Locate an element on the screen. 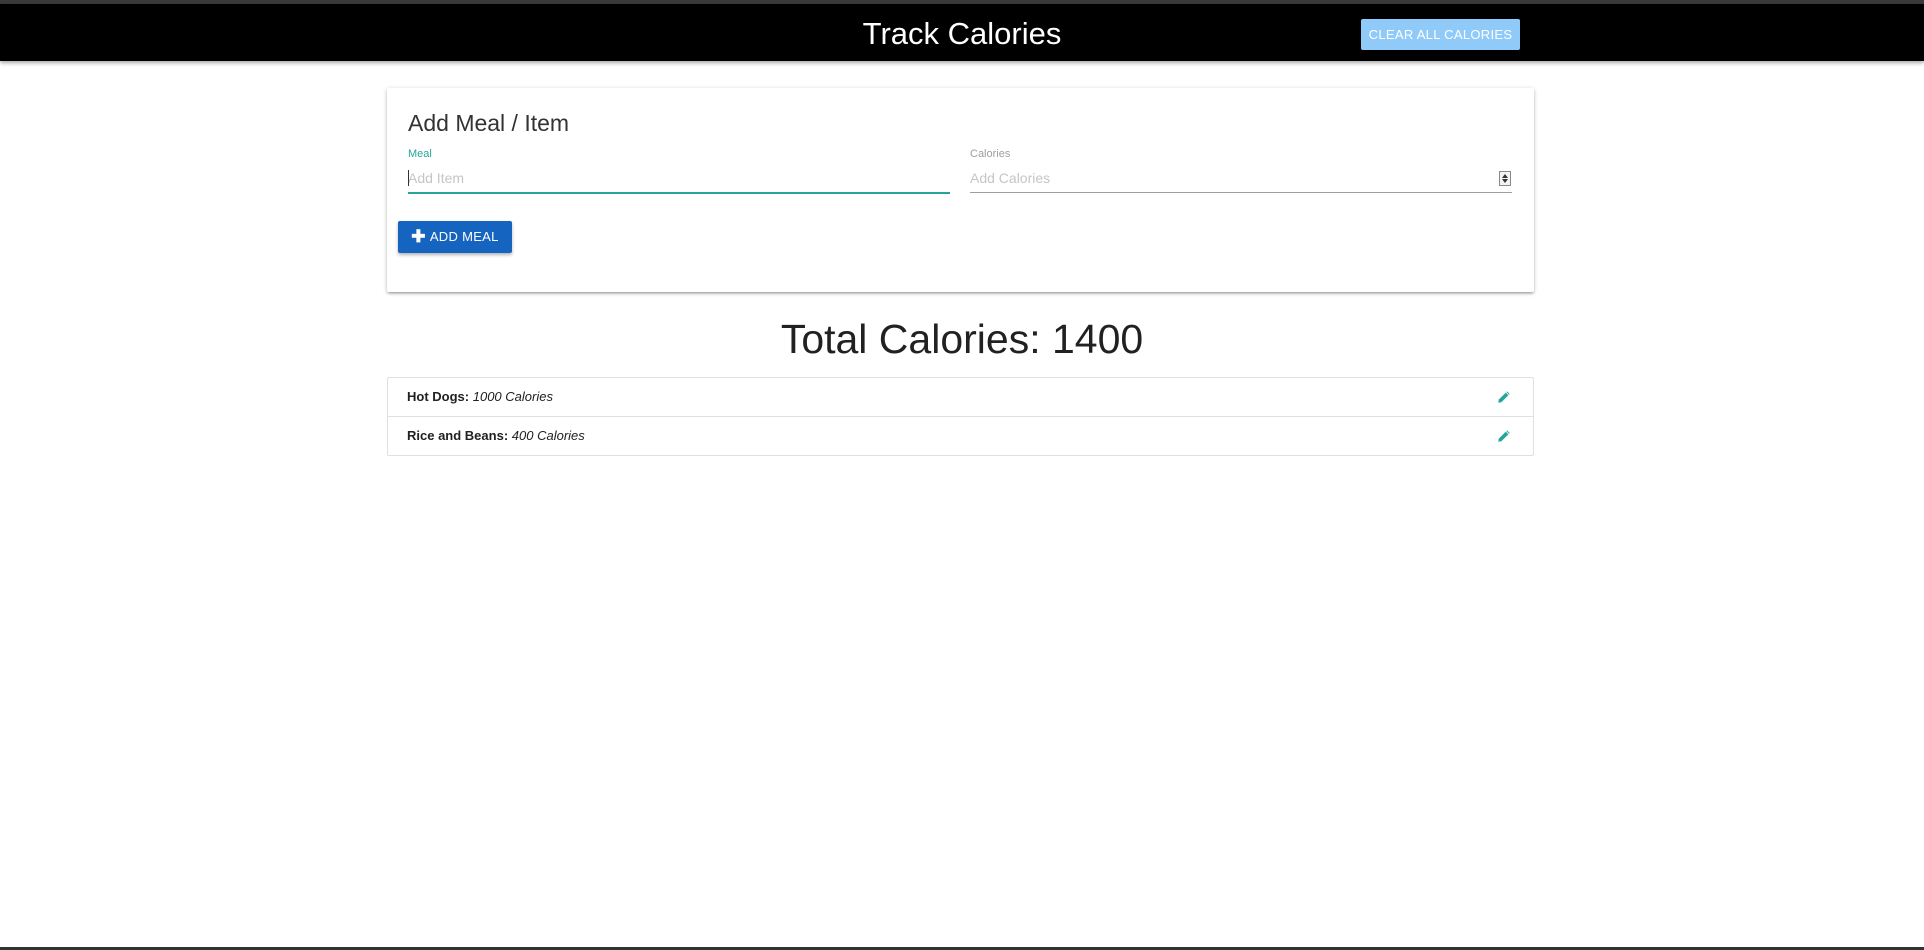 The width and height of the screenshot is (1924, 950). item-name: Hot Dogs: is located at coordinates (438, 396).